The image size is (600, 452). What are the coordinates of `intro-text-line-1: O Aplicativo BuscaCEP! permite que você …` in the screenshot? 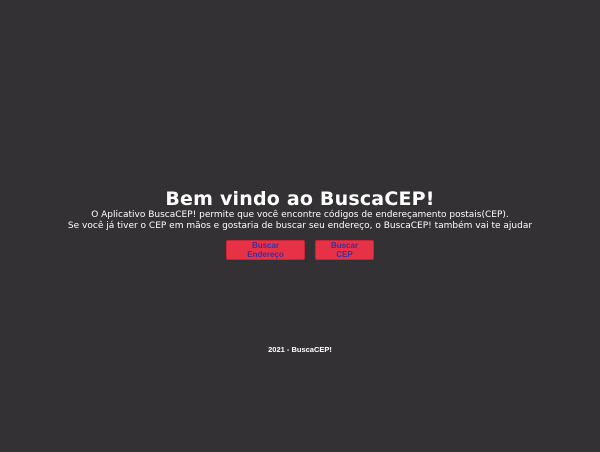 It's located at (300, 215).